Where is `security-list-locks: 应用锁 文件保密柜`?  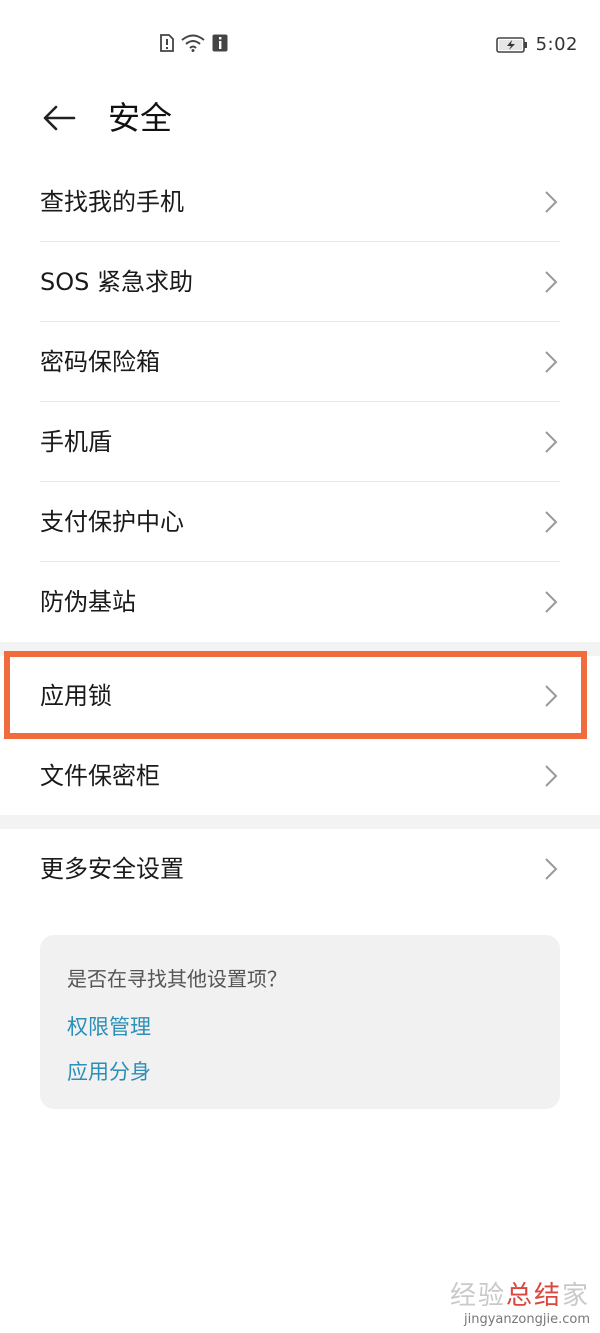
security-list-locks: 应用锁 文件保密柜 is located at coordinates (300, 736).